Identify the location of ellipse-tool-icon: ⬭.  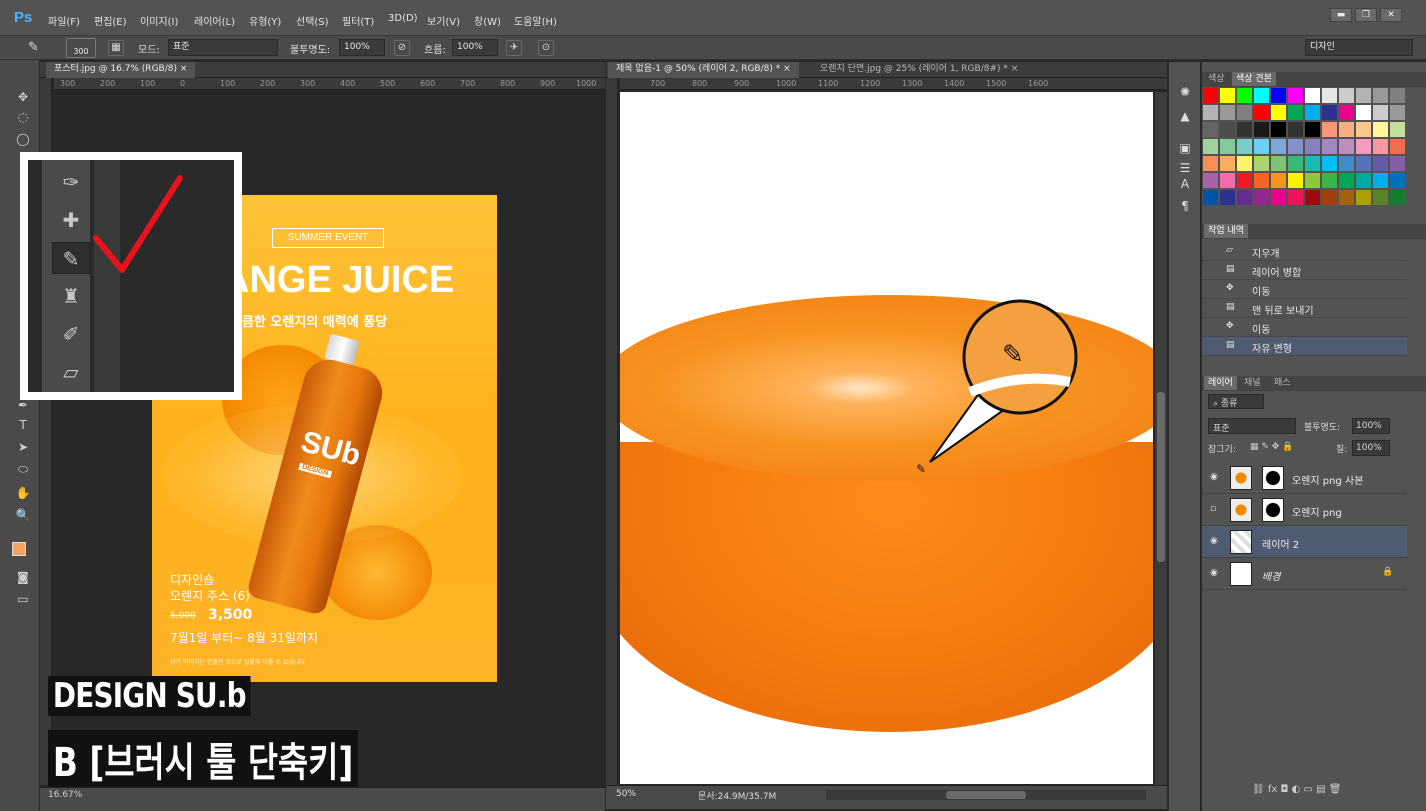
(23, 469).